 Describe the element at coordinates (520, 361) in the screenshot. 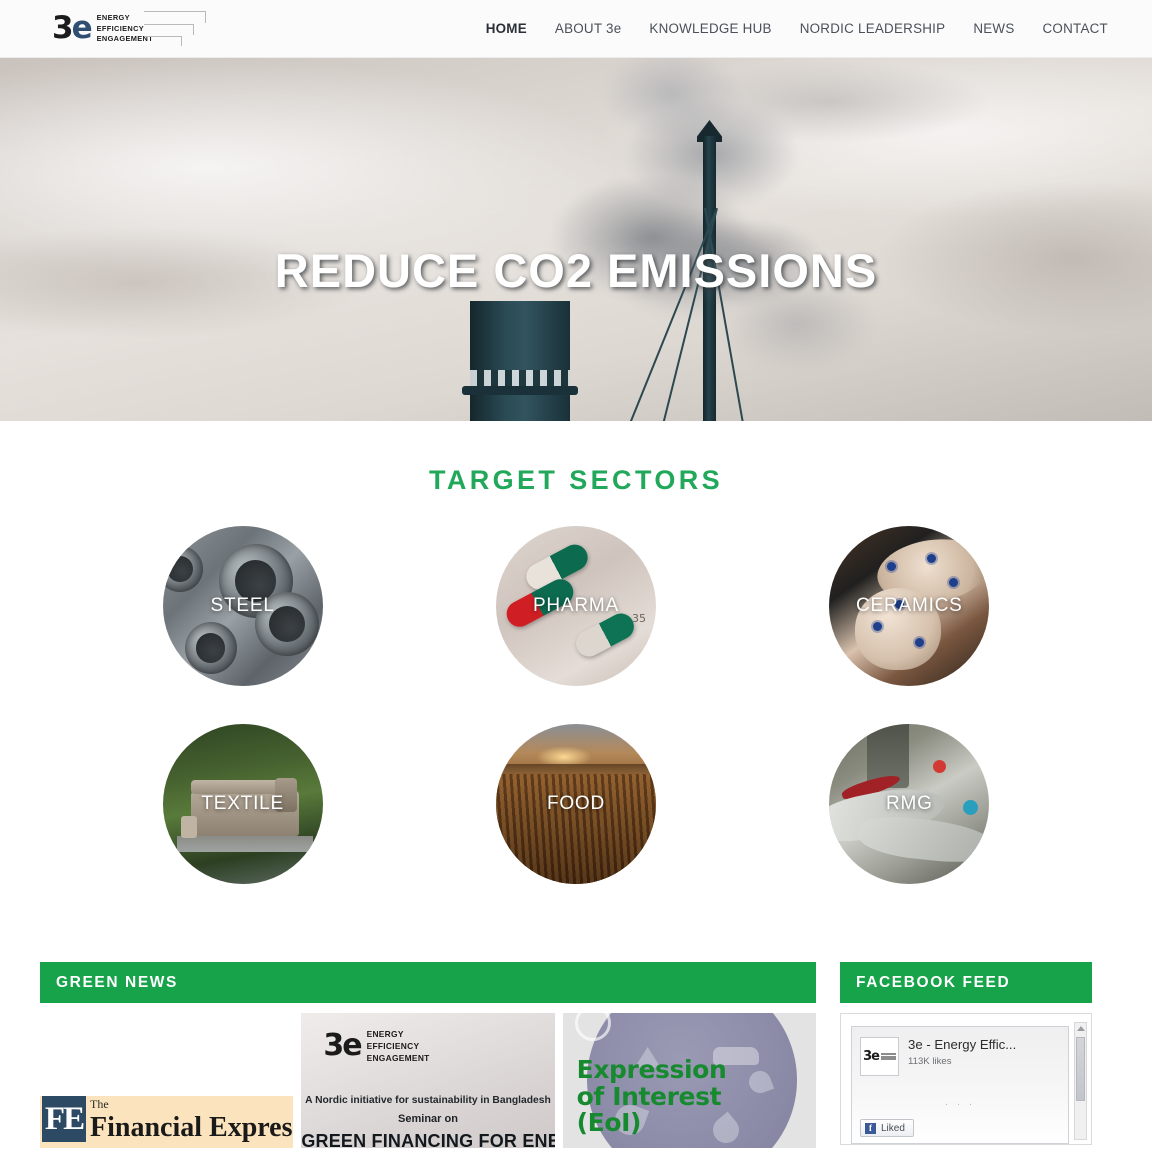

I see `smokestack` at that location.